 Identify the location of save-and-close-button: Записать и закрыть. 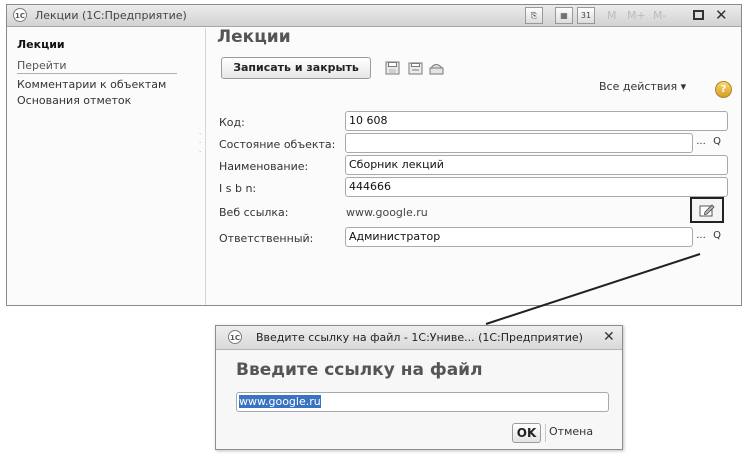
(296, 68).